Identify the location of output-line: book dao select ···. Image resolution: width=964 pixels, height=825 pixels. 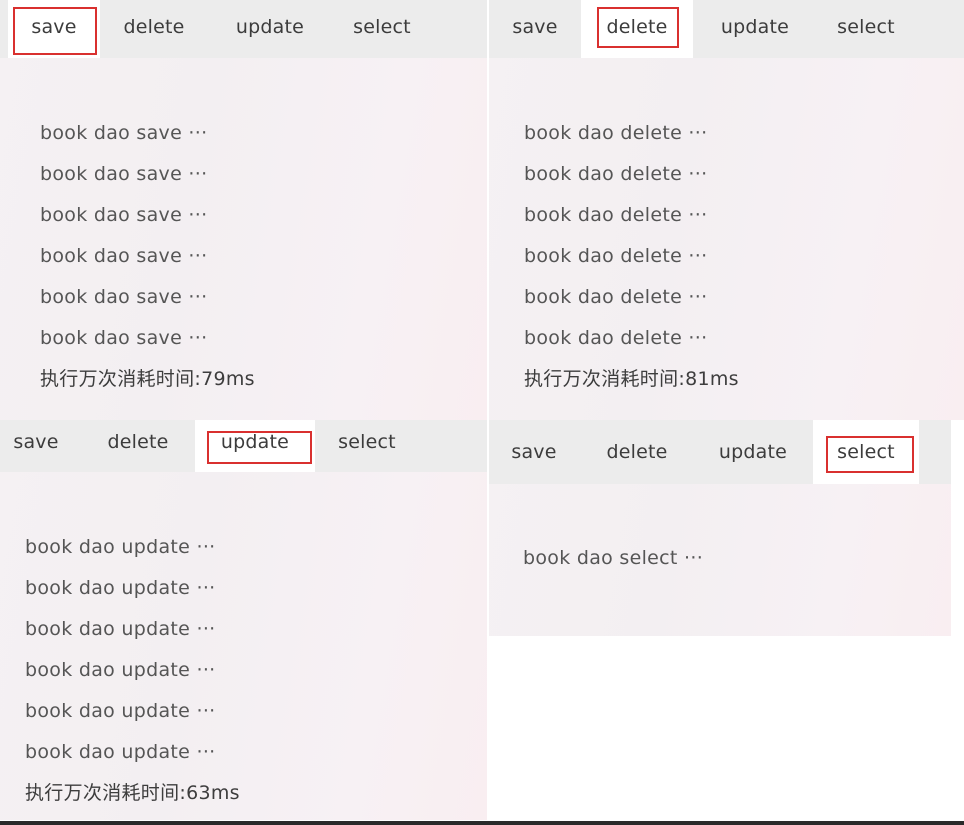
(613, 558).